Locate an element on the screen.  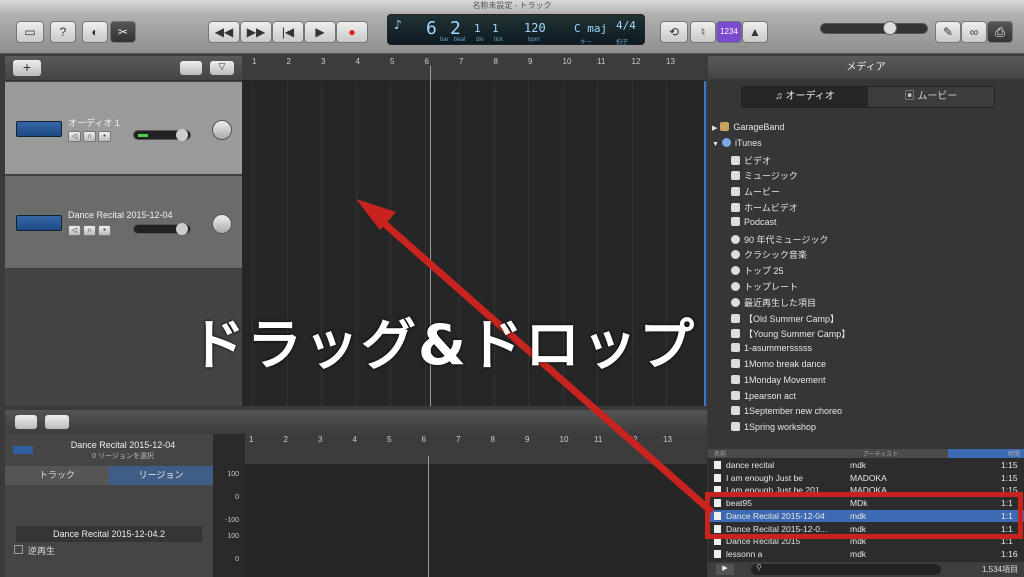
song-name: lessonn a is located at coordinates (744, 553).